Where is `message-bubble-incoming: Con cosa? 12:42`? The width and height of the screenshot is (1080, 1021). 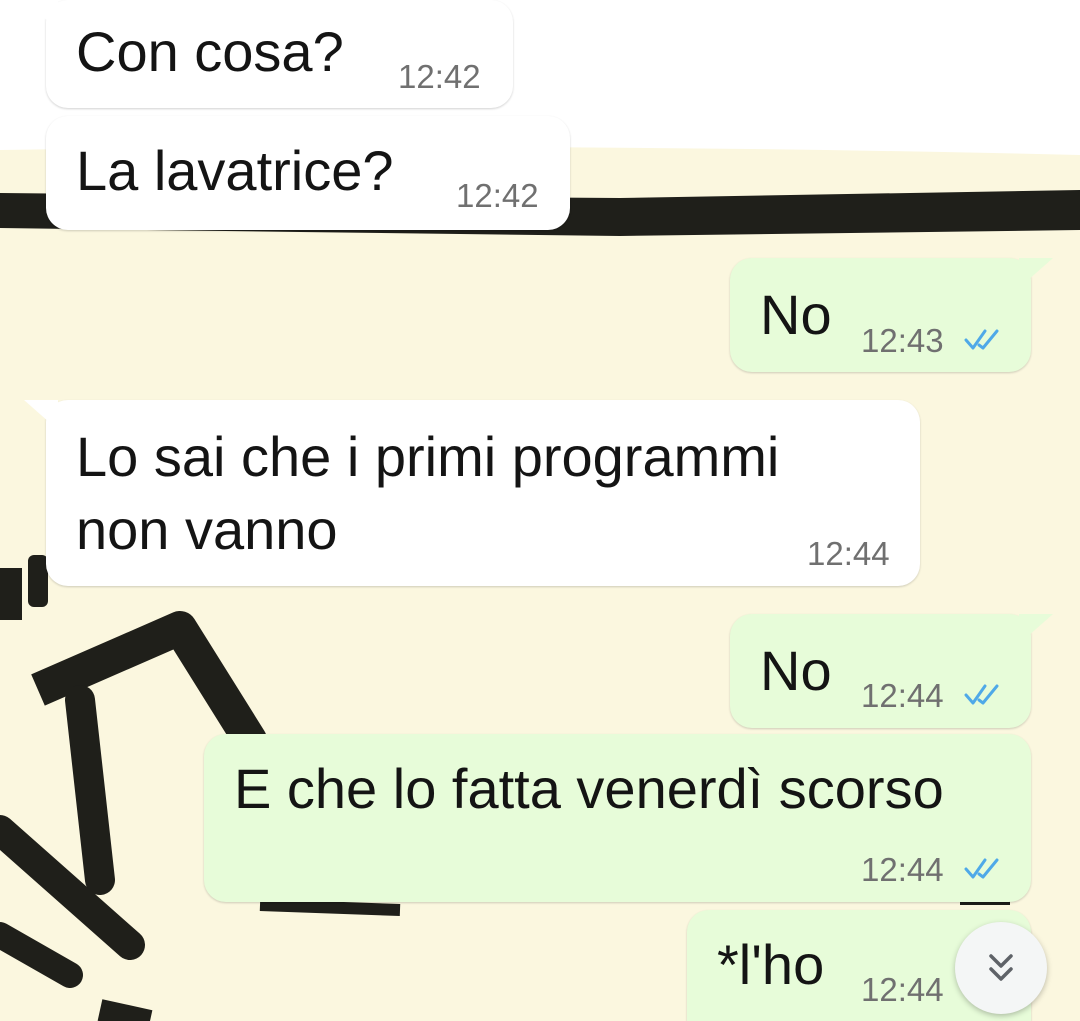 message-bubble-incoming: Con cosa? 12:42 is located at coordinates (268, 54).